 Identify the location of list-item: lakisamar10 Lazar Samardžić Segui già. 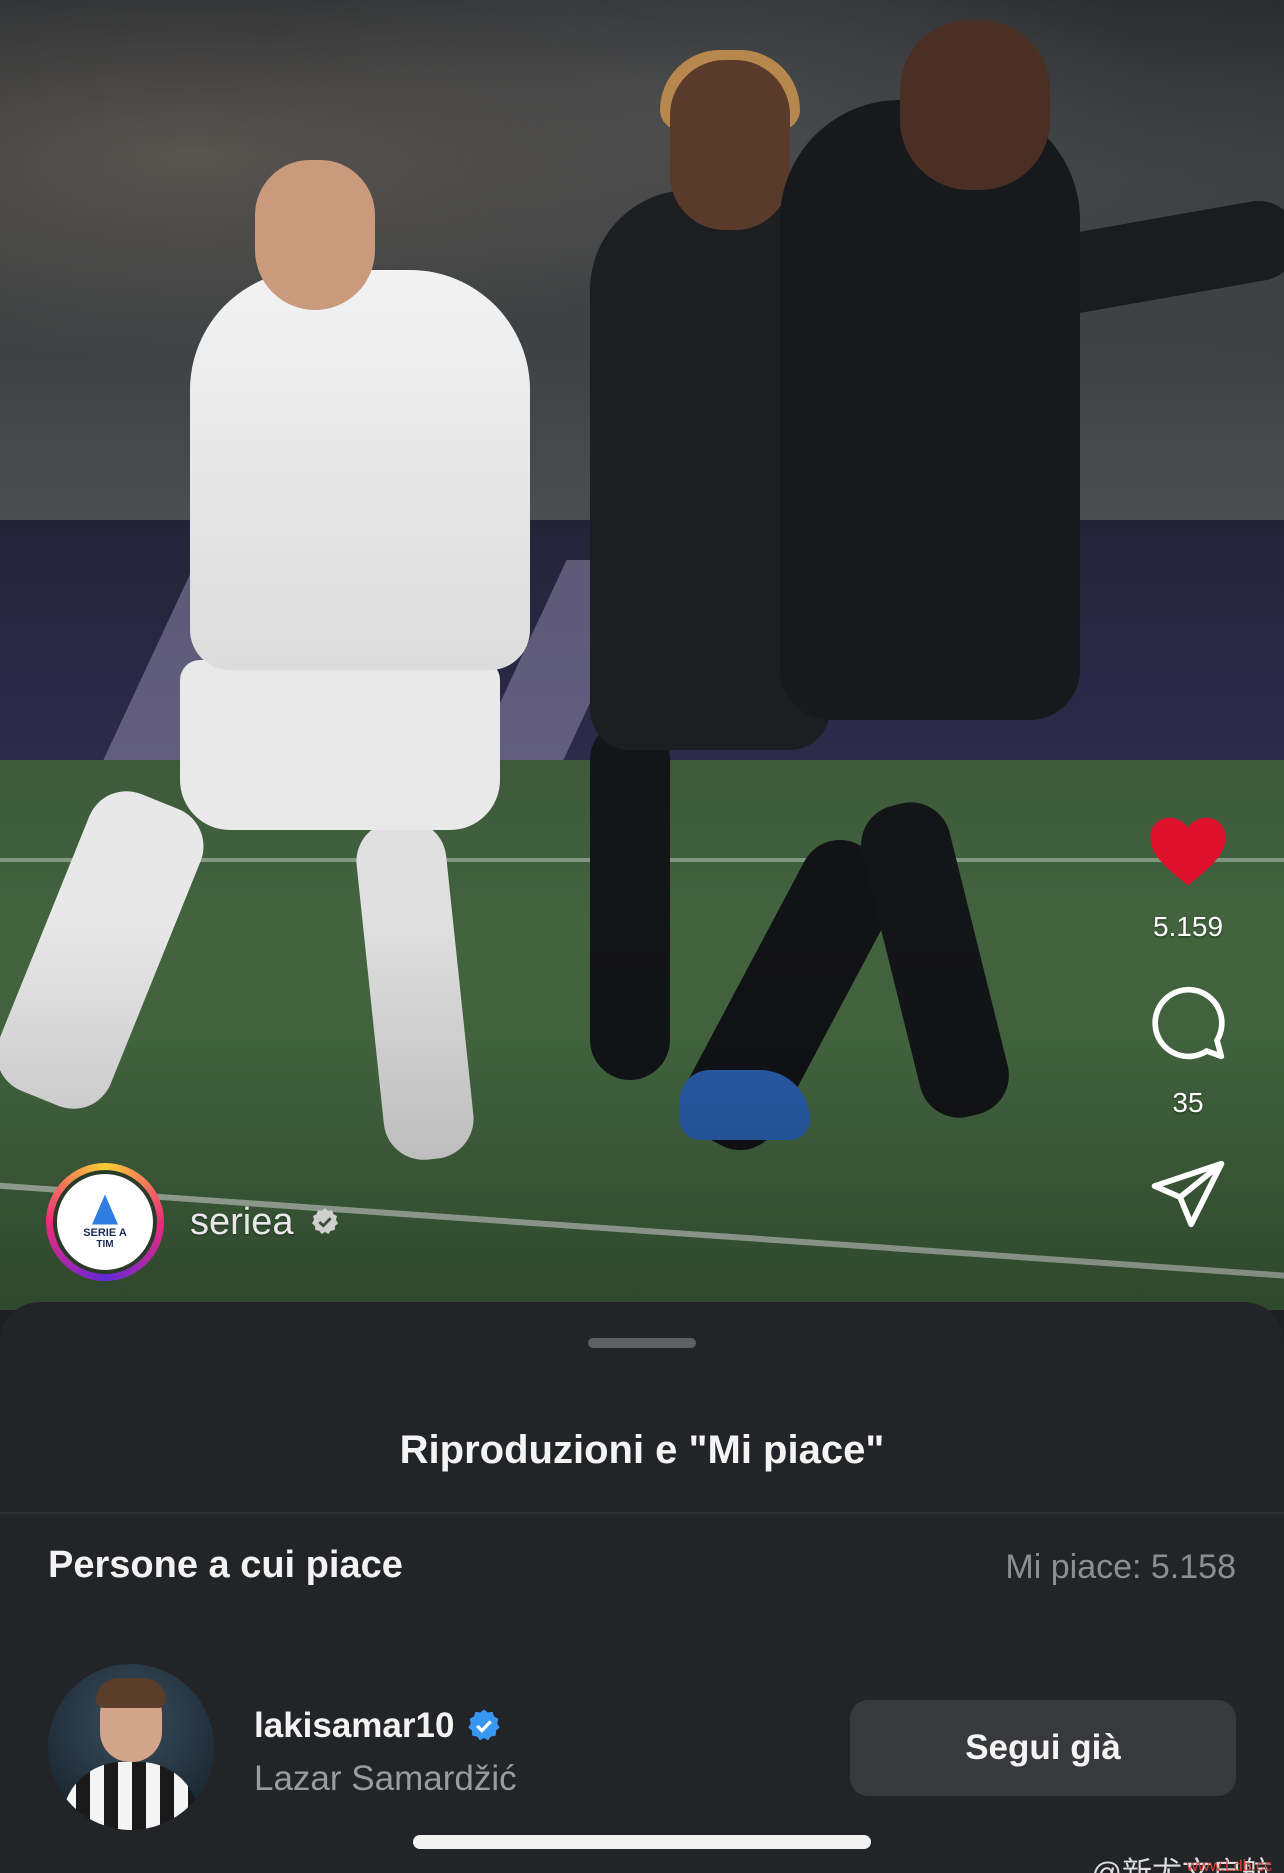
(642, 1749).